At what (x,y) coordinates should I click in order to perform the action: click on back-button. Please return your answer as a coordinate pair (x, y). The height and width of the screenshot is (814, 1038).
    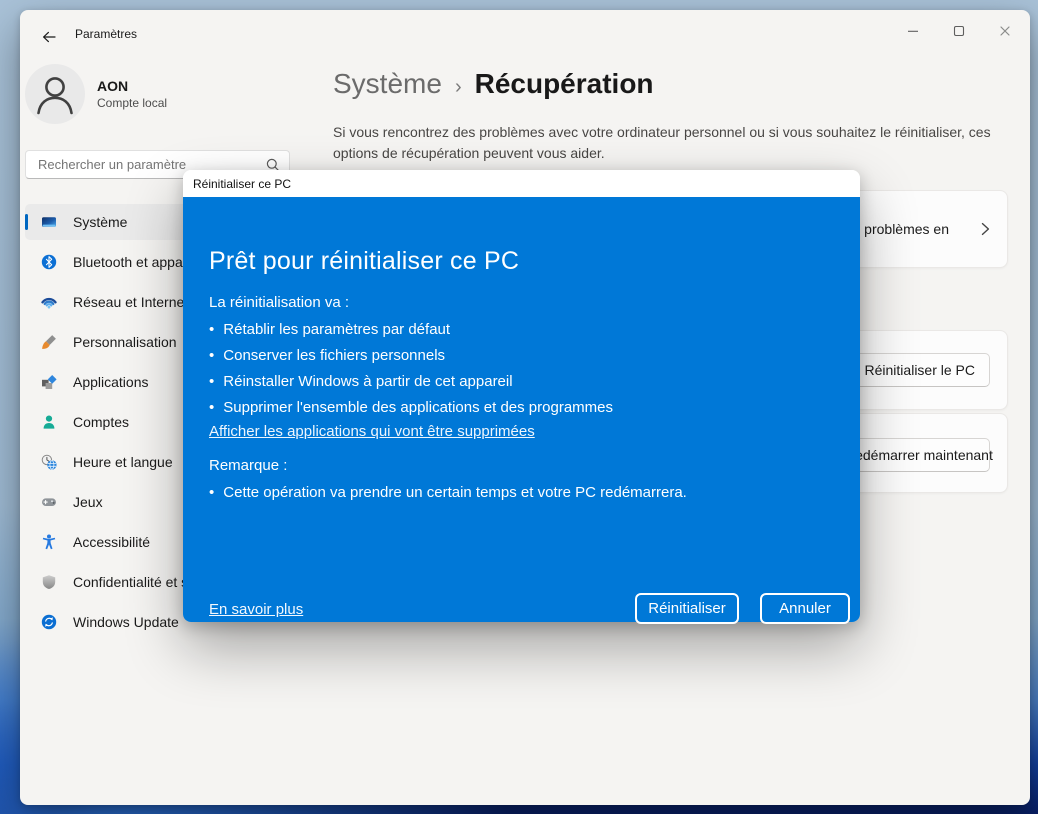
    Looking at the image, I should click on (49, 37).